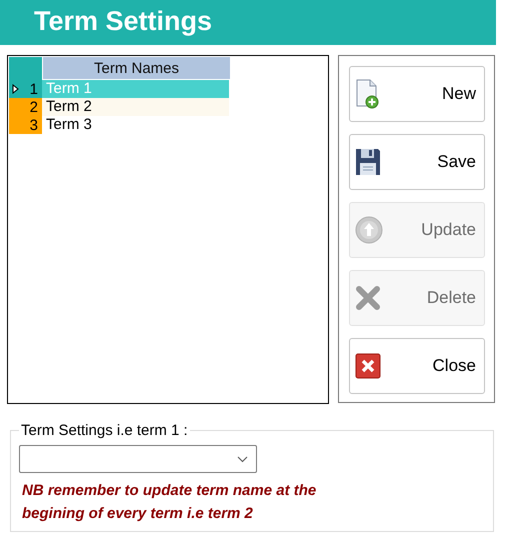  I want to click on chevron-down-icon, so click(242, 459).